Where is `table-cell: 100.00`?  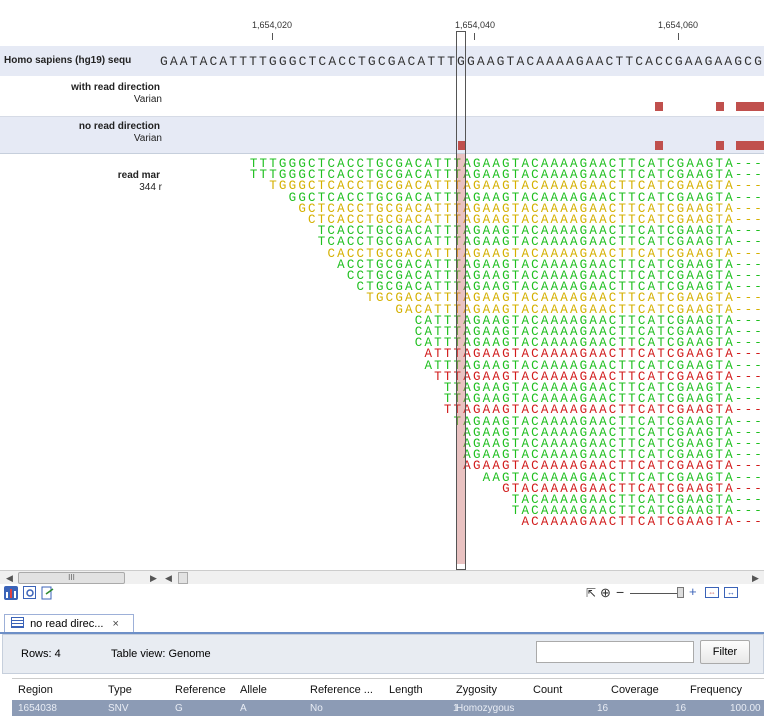
table-cell: 100.00 is located at coordinates (745, 708).